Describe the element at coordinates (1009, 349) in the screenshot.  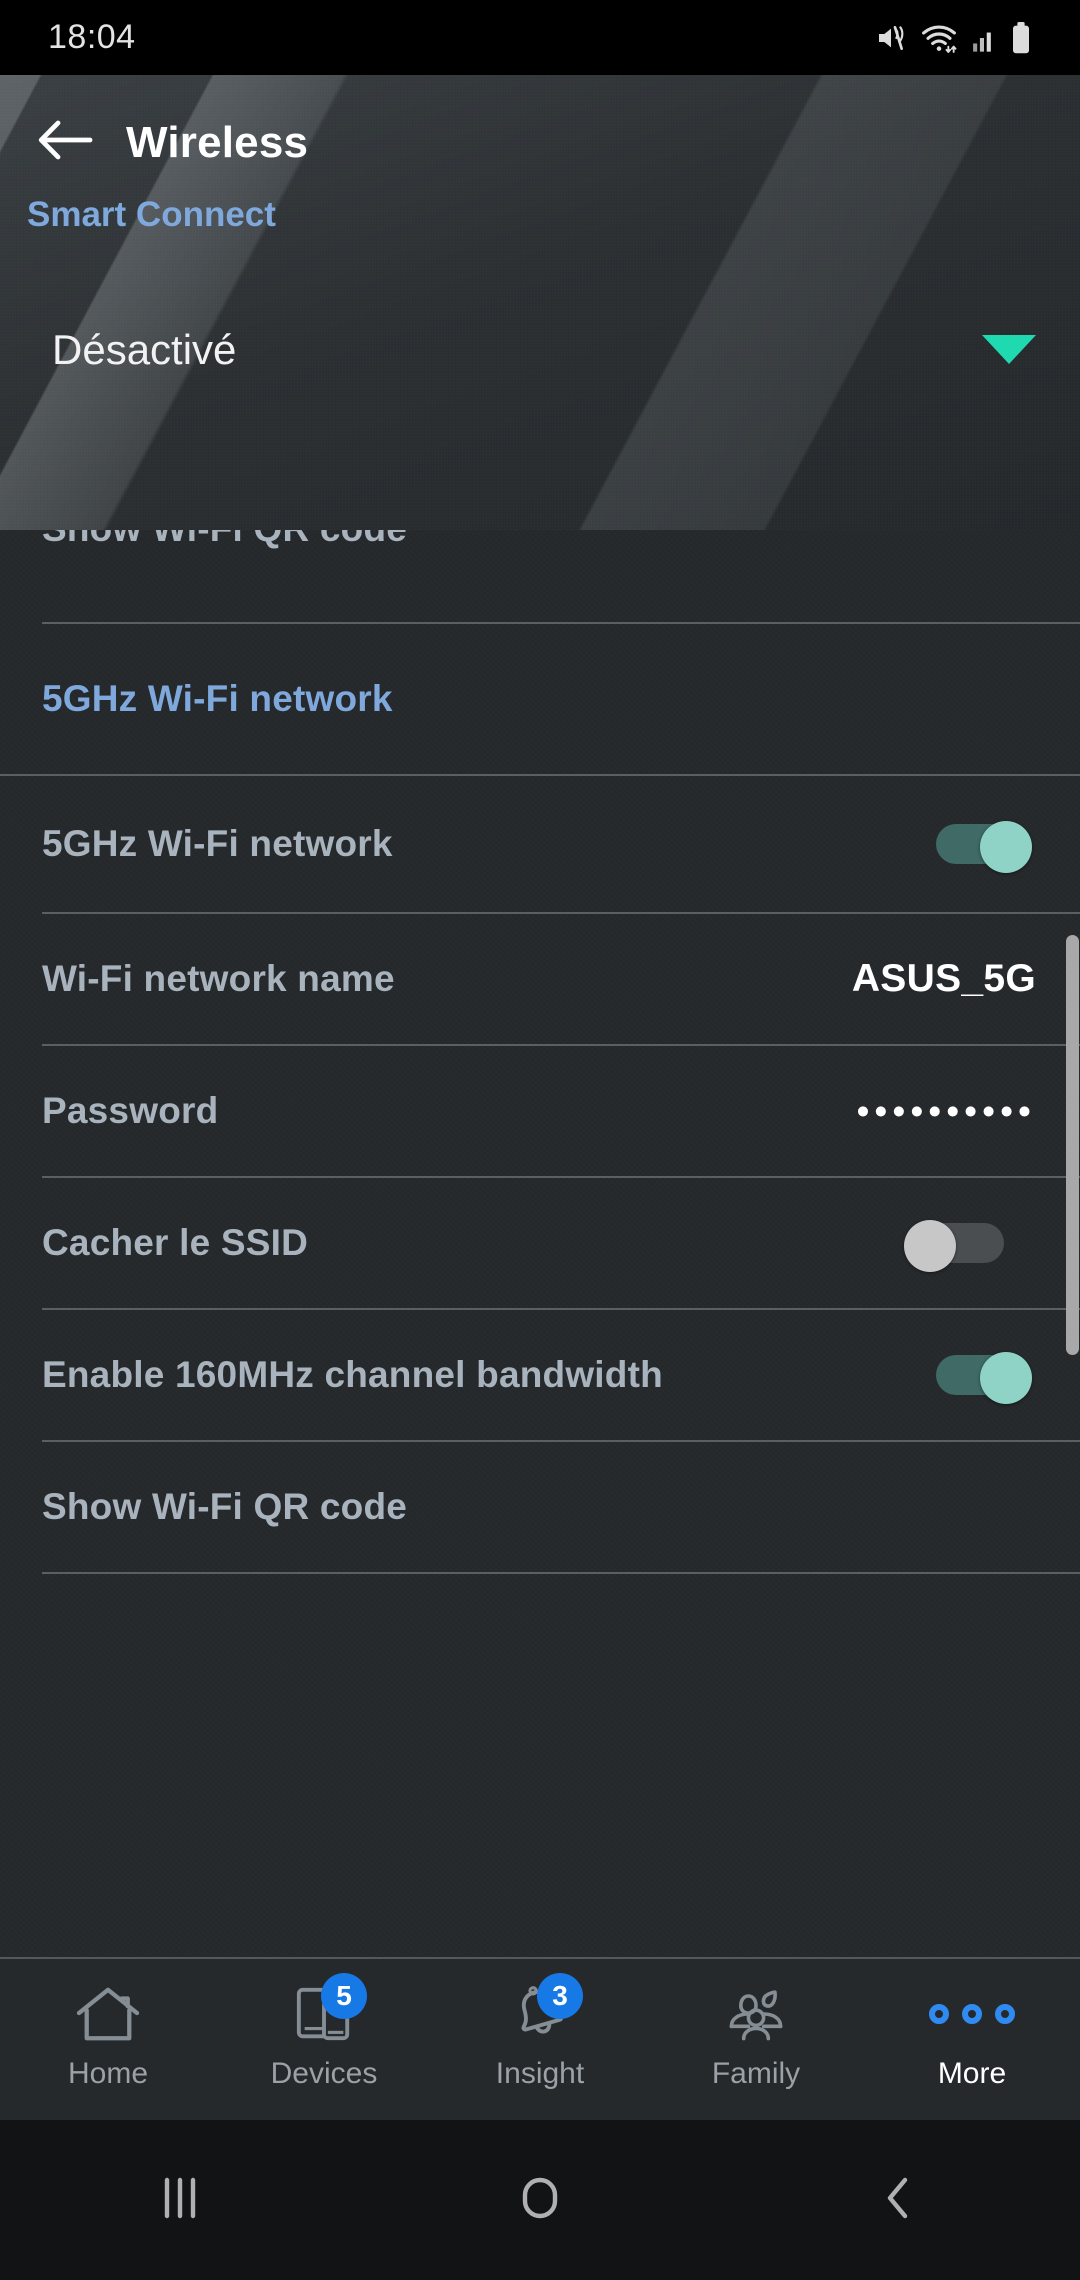
I see `chevron-down-icon` at that location.